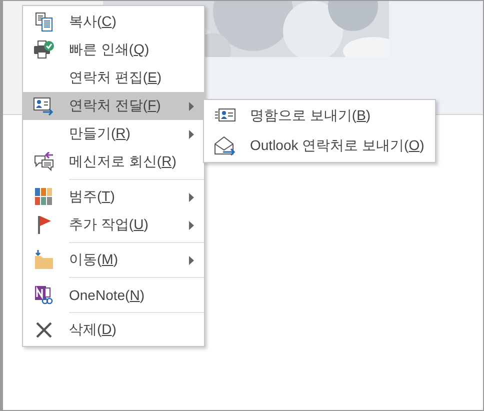 The height and width of the screenshot is (411, 484). I want to click on menu-item: 연락처 전달(F), so click(113, 106).